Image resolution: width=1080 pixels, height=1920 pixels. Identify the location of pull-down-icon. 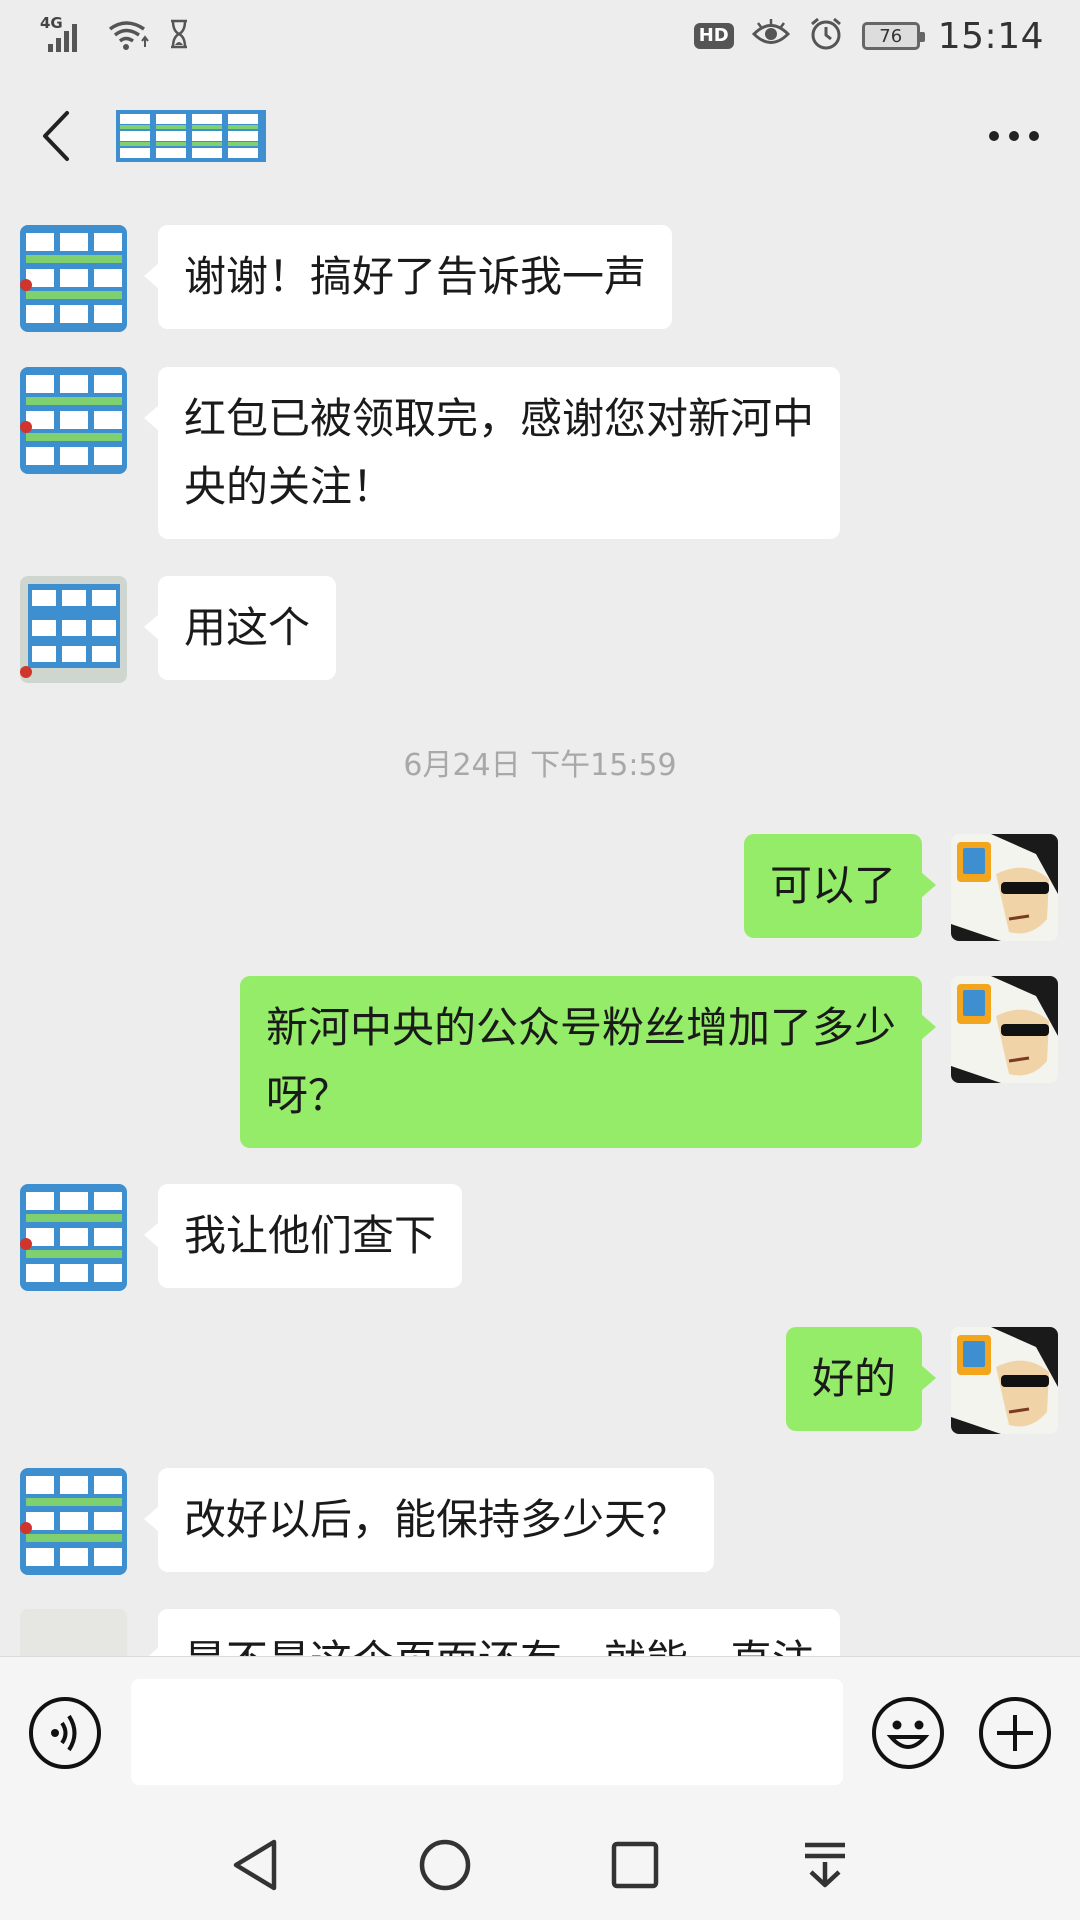
(825, 1865).